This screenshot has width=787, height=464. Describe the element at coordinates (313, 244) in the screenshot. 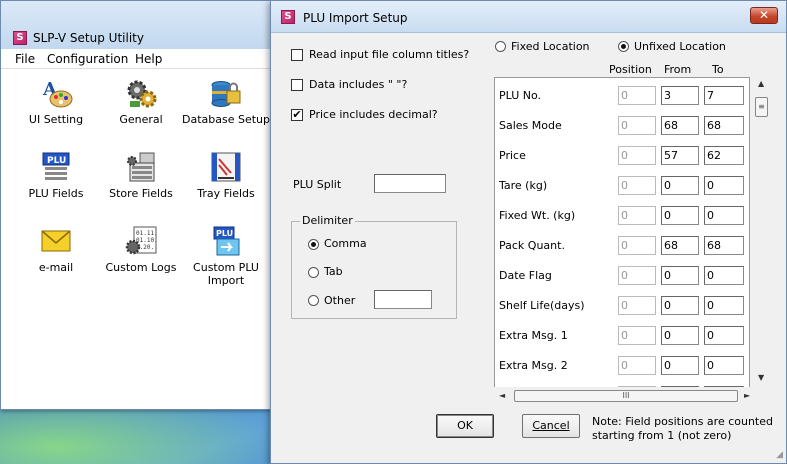

I see `comma-radio` at that location.